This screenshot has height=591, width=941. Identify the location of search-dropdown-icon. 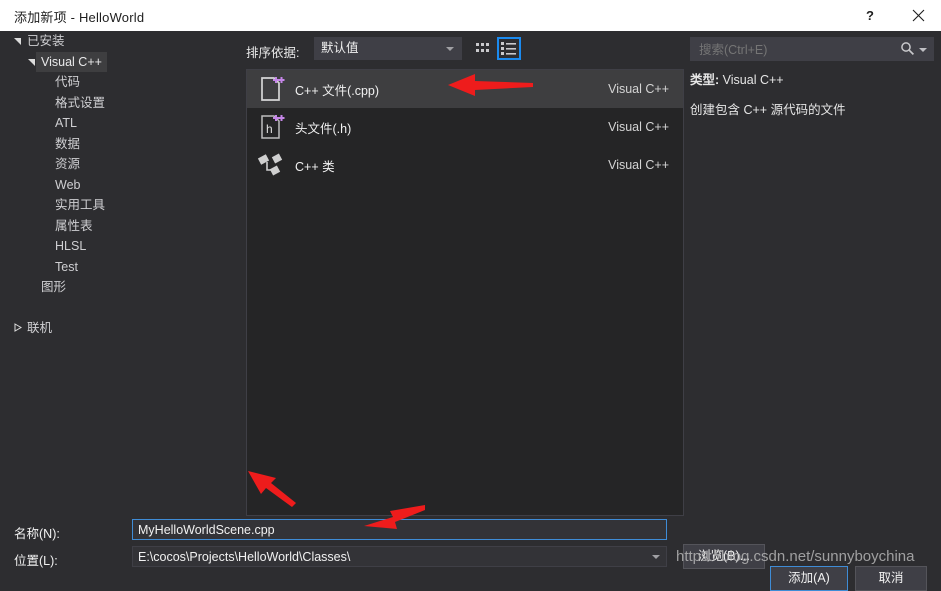
(923, 50).